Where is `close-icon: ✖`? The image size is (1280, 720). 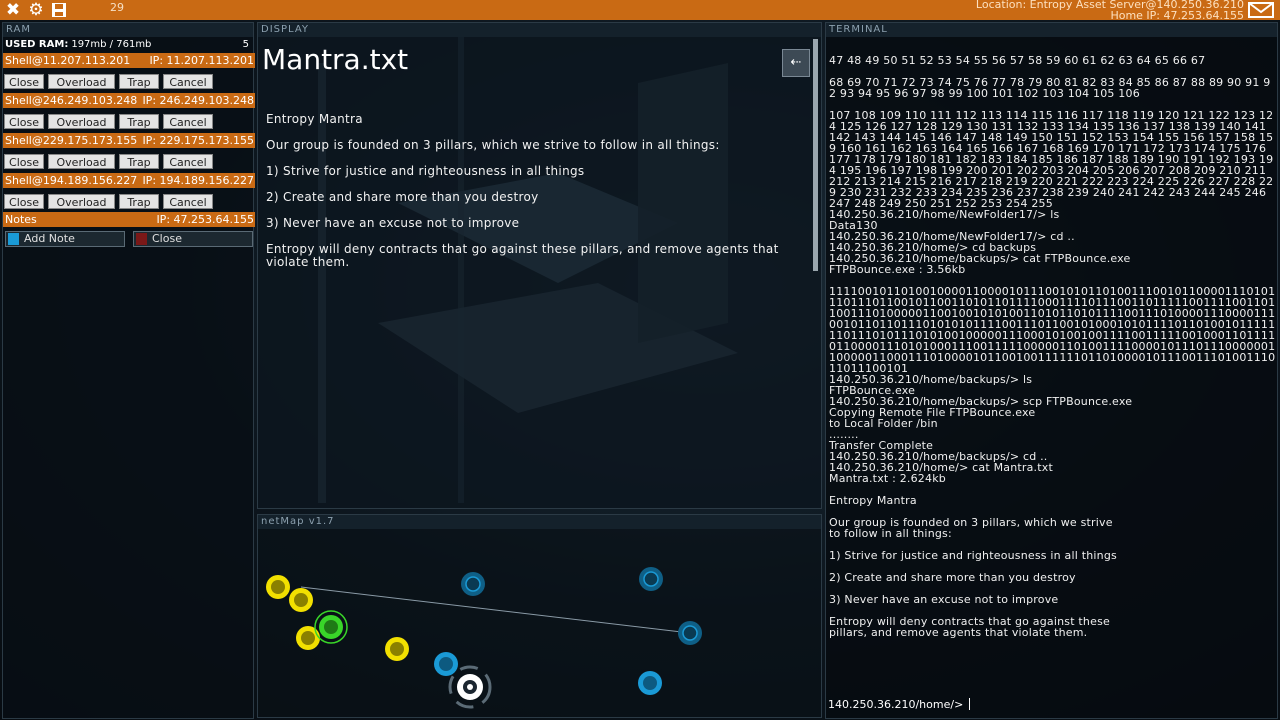 close-icon: ✖ is located at coordinates (13, 10).